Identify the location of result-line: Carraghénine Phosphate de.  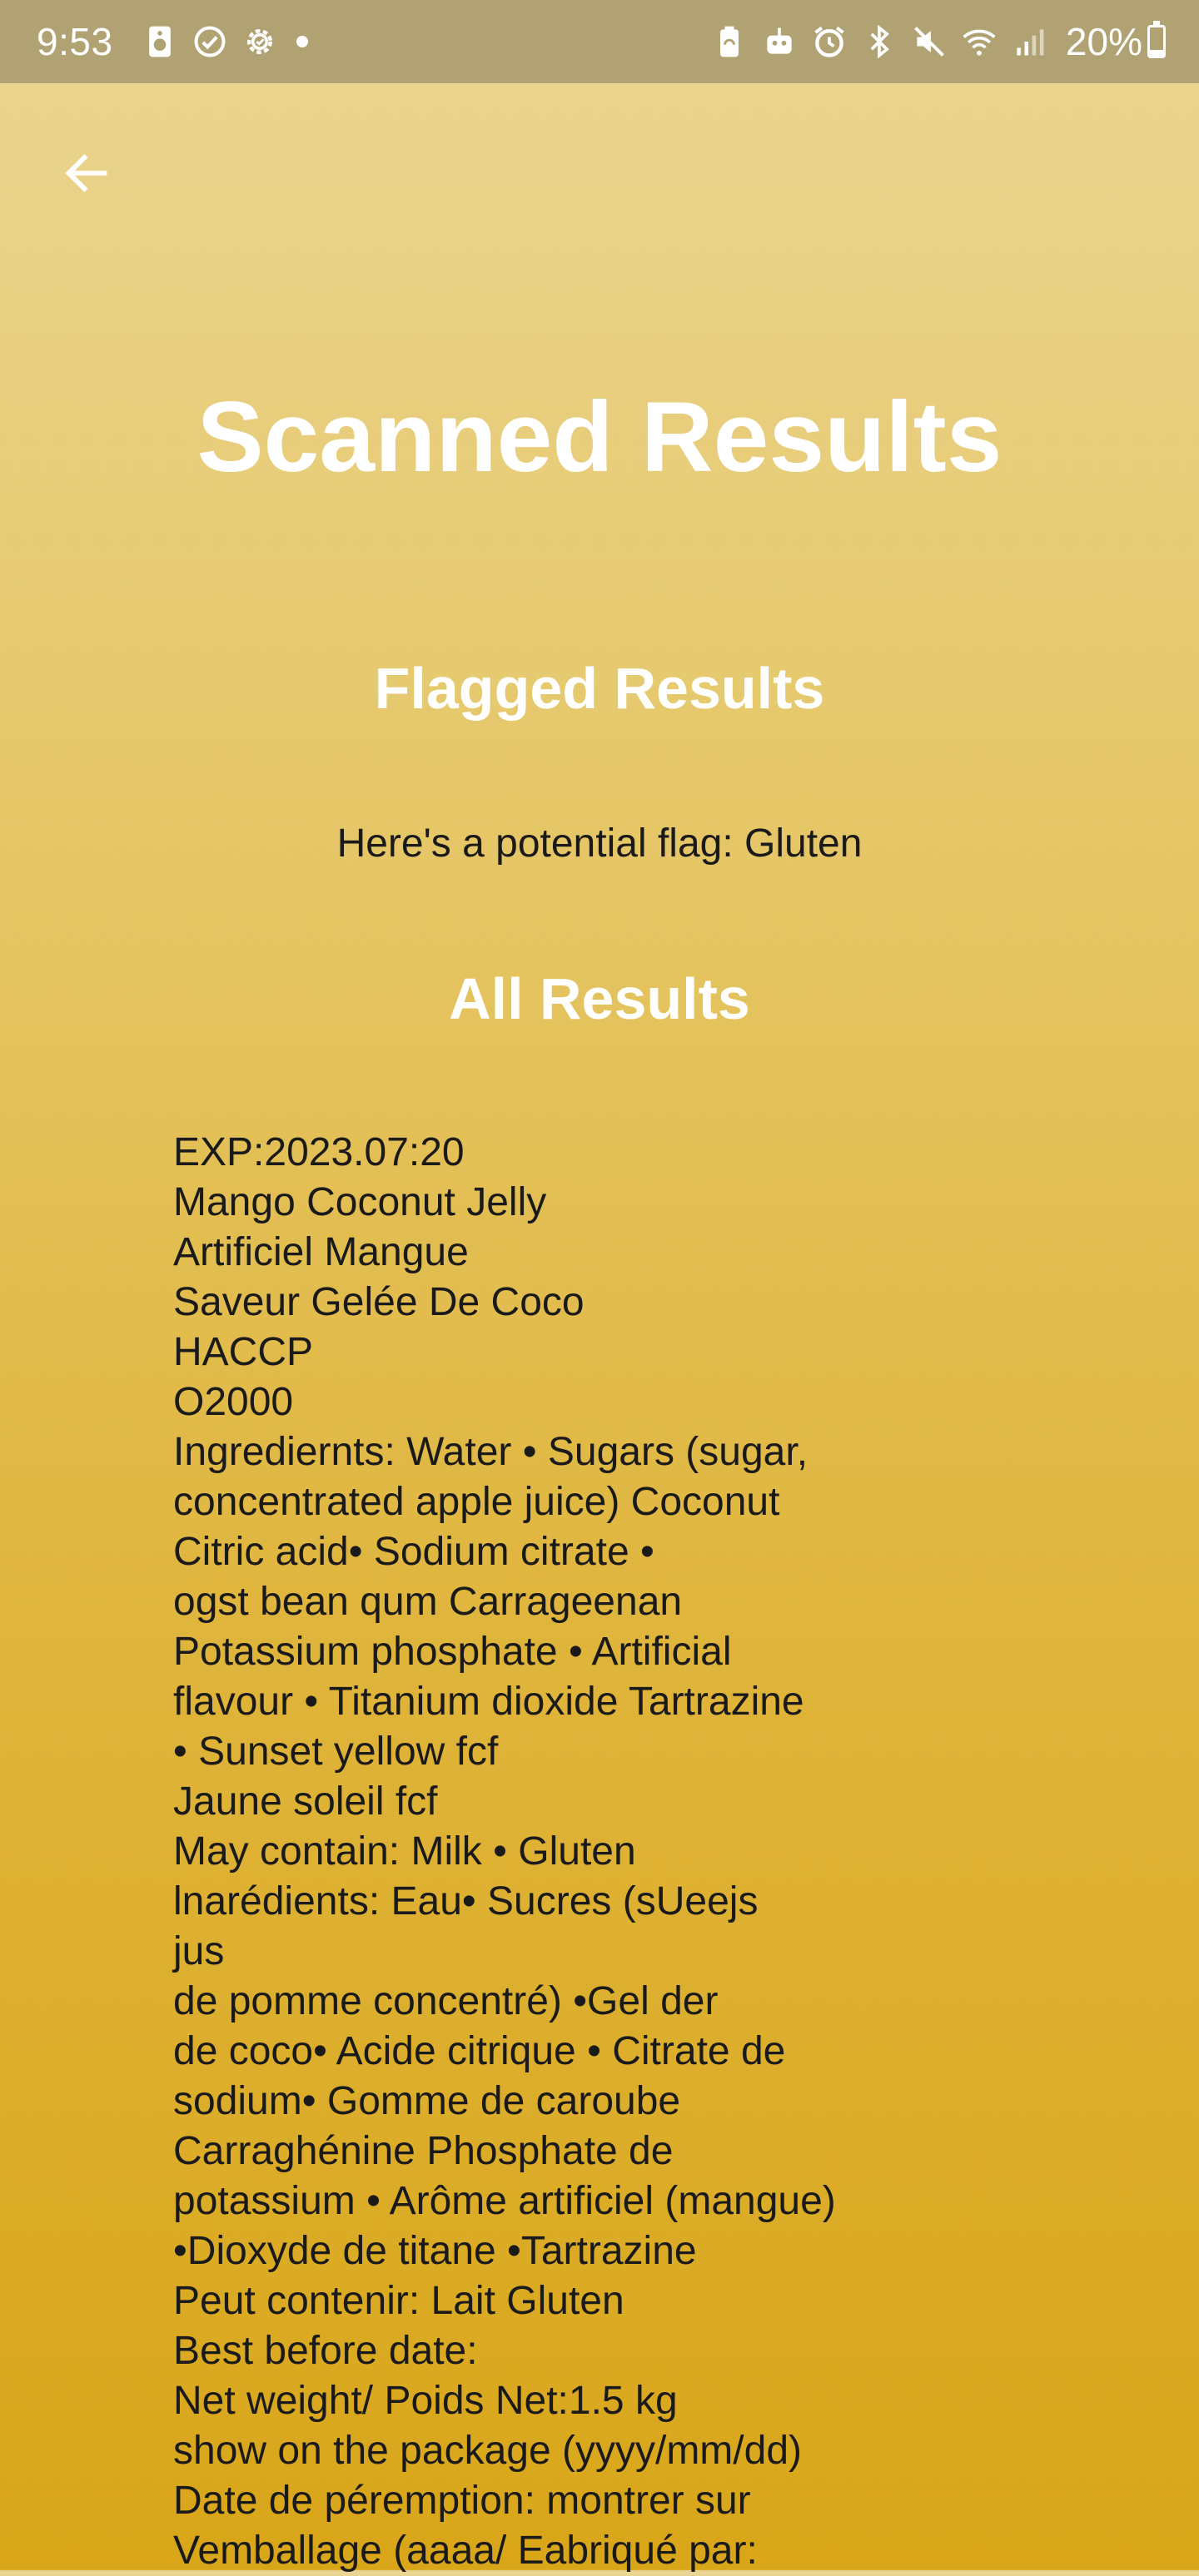
(423, 2151).